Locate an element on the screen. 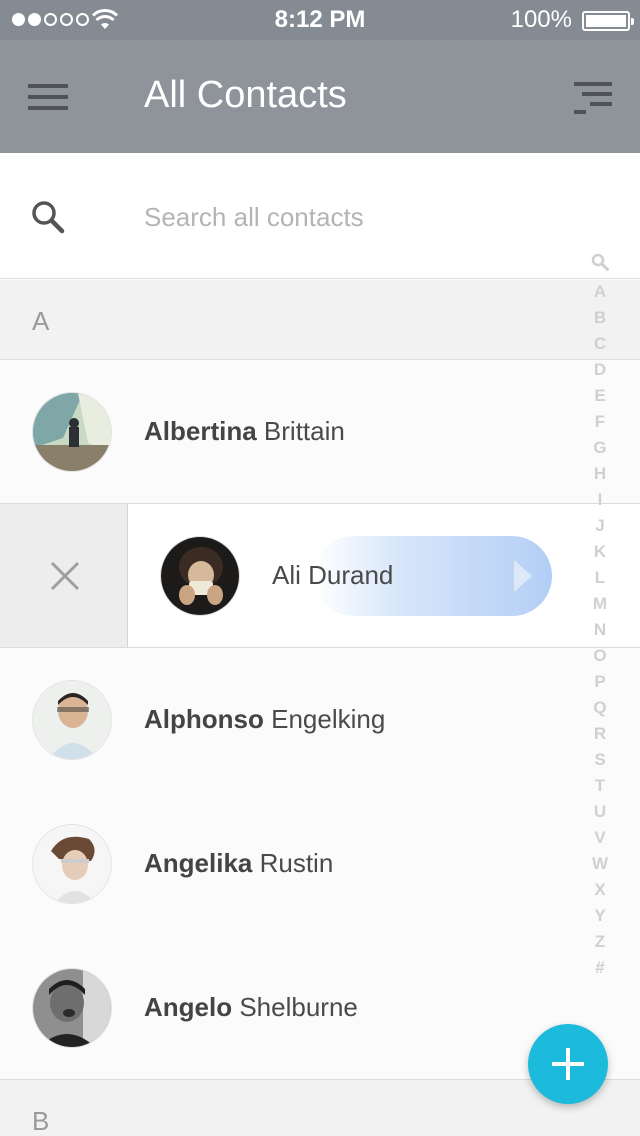 The width and height of the screenshot is (640, 1136). contact-name: Albertina Brittain is located at coordinates (244, 431).